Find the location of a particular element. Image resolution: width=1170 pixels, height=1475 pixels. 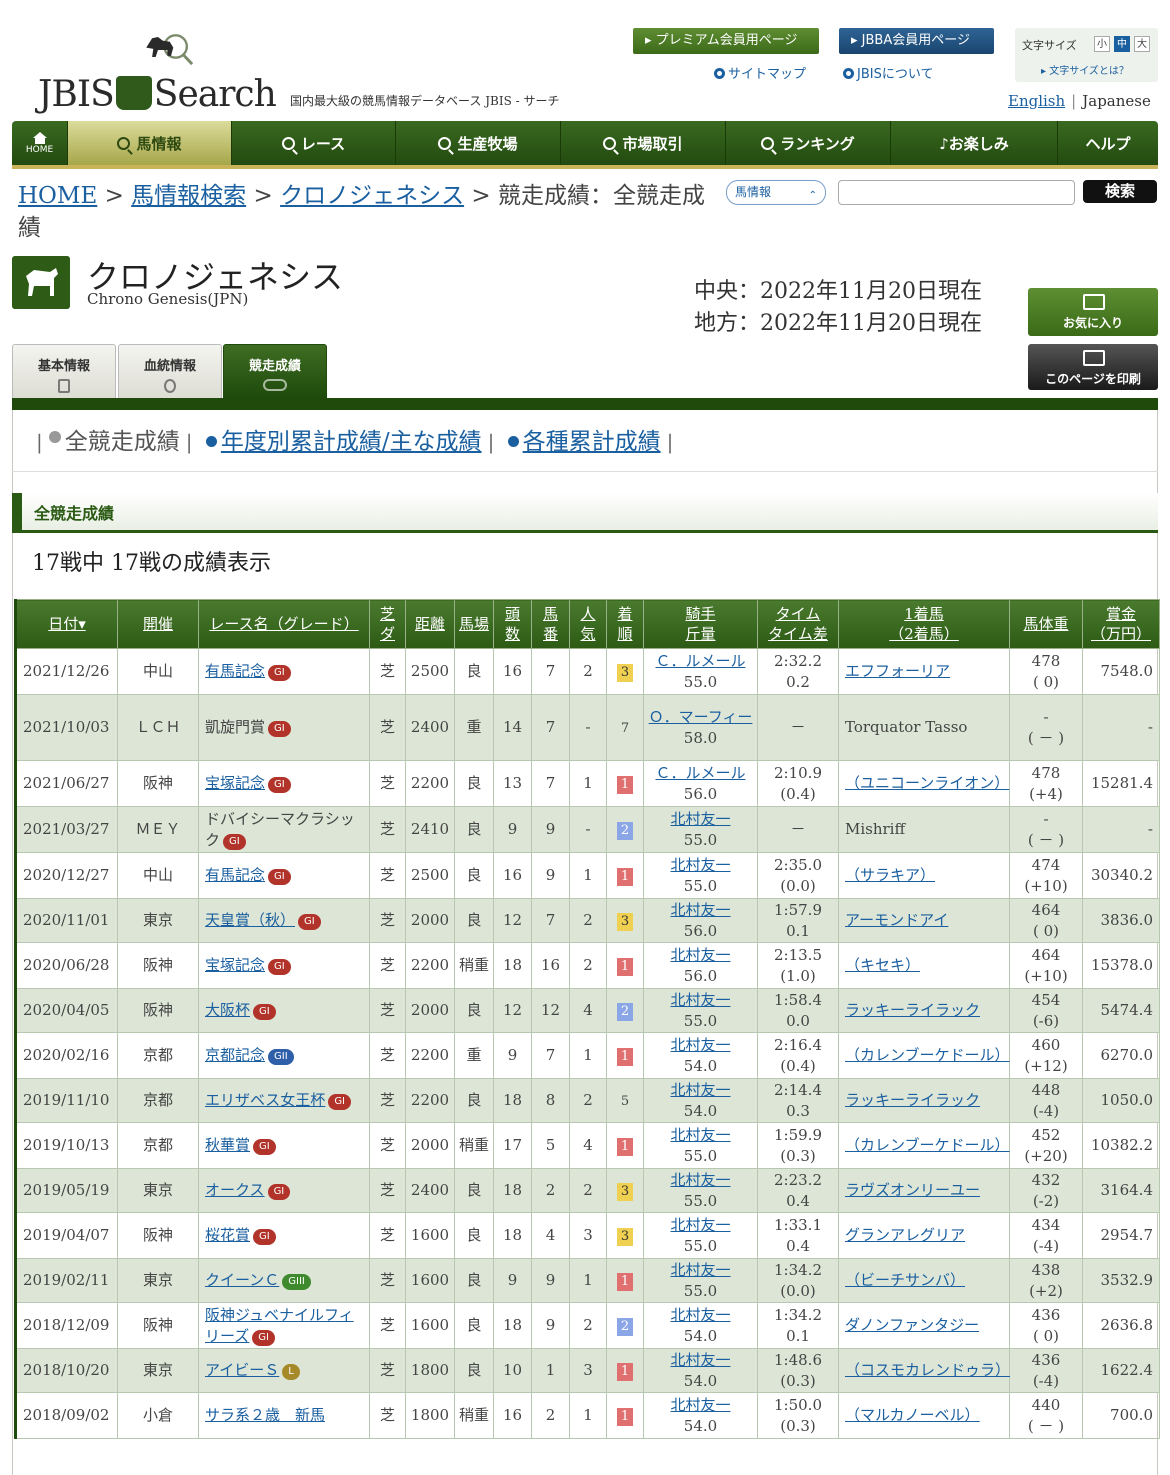

jbis-logo is located at coordinates (158, 55).